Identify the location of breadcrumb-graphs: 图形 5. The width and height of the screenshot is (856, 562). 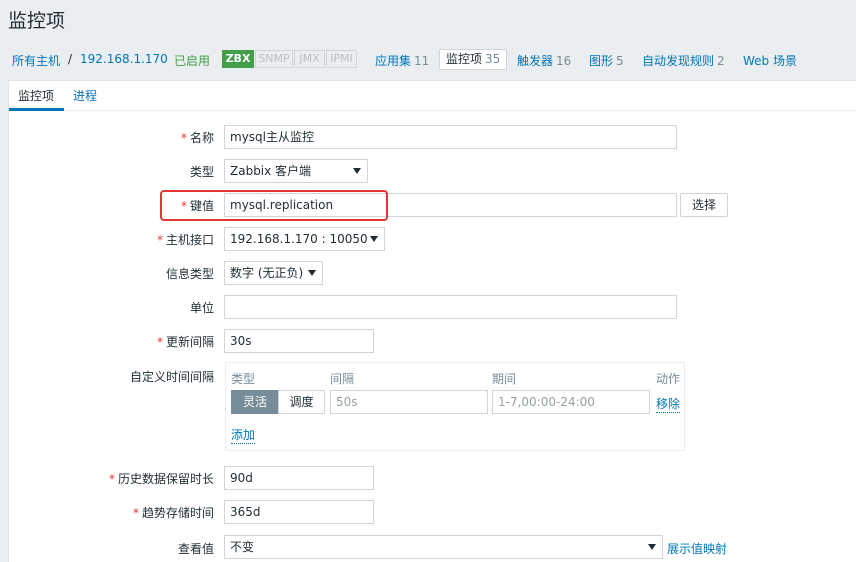
(606, 60).